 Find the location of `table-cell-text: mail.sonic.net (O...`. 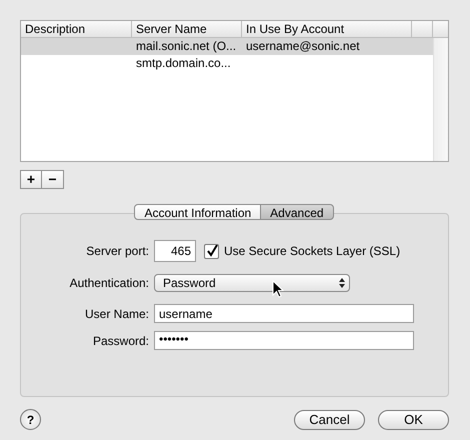

table-cell-text: mail.sonic.net (O... is located at coordinates (186, 46).